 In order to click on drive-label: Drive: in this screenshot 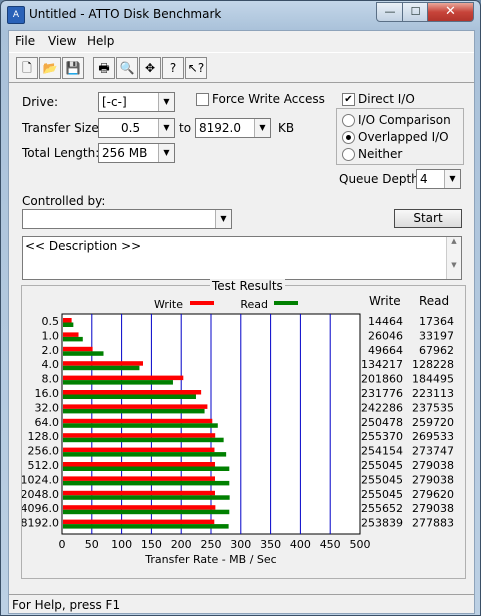, I will do `click(40, 102)`.